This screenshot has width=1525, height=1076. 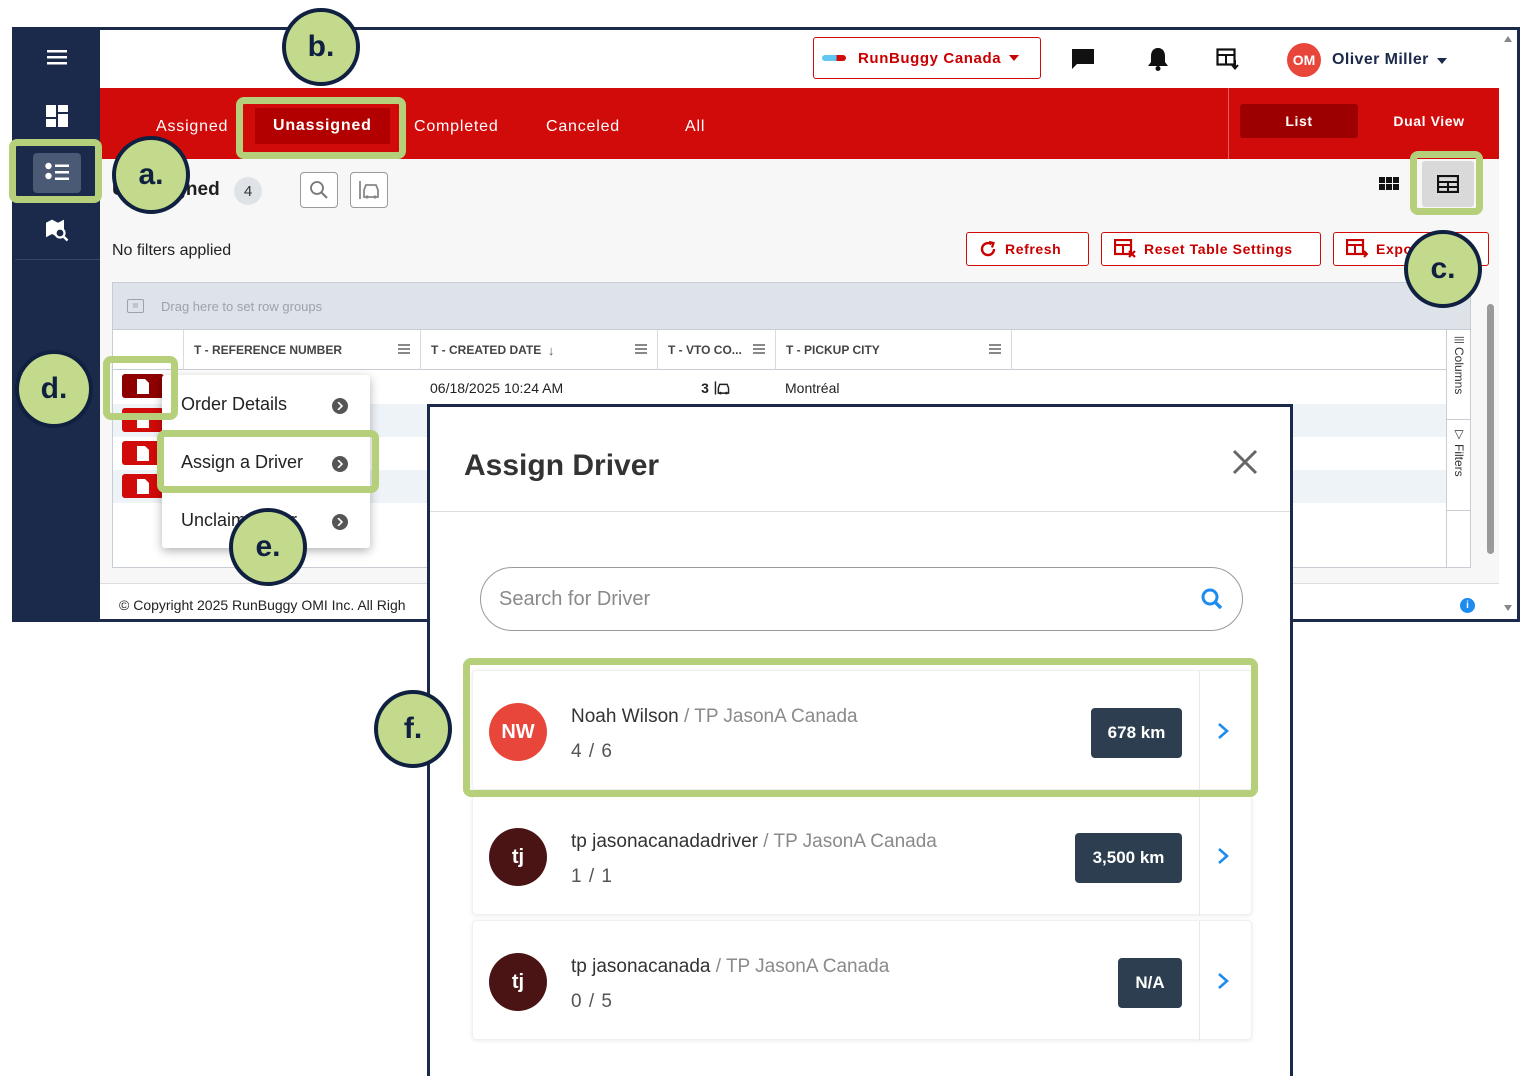 I want to click on callout-e: e., so click(x=268, y=547).